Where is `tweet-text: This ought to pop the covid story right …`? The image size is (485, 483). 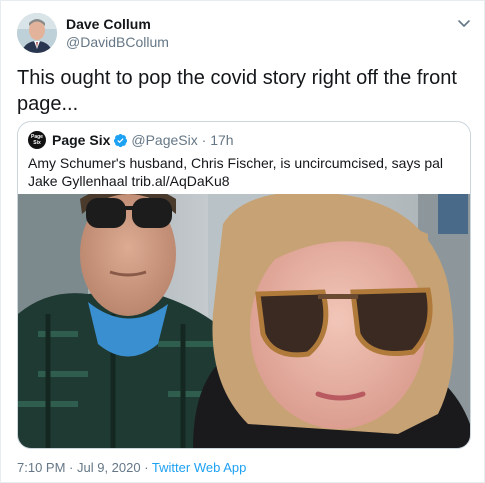
tweet-text: This ought to pop the covid story right … is located at coordinates (237, 91).